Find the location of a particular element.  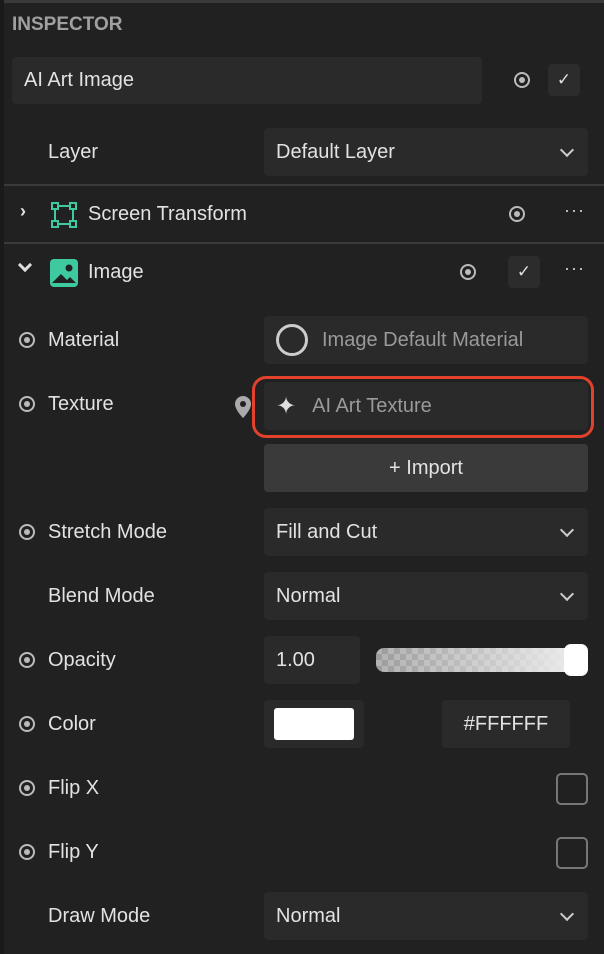

import-button: + Import is located at coordinates (426, 468).